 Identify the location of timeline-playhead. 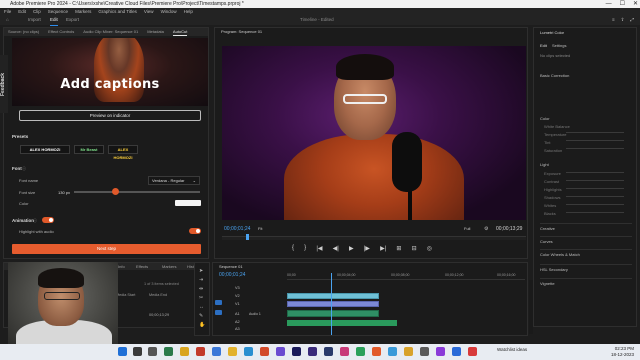
(331, 304).